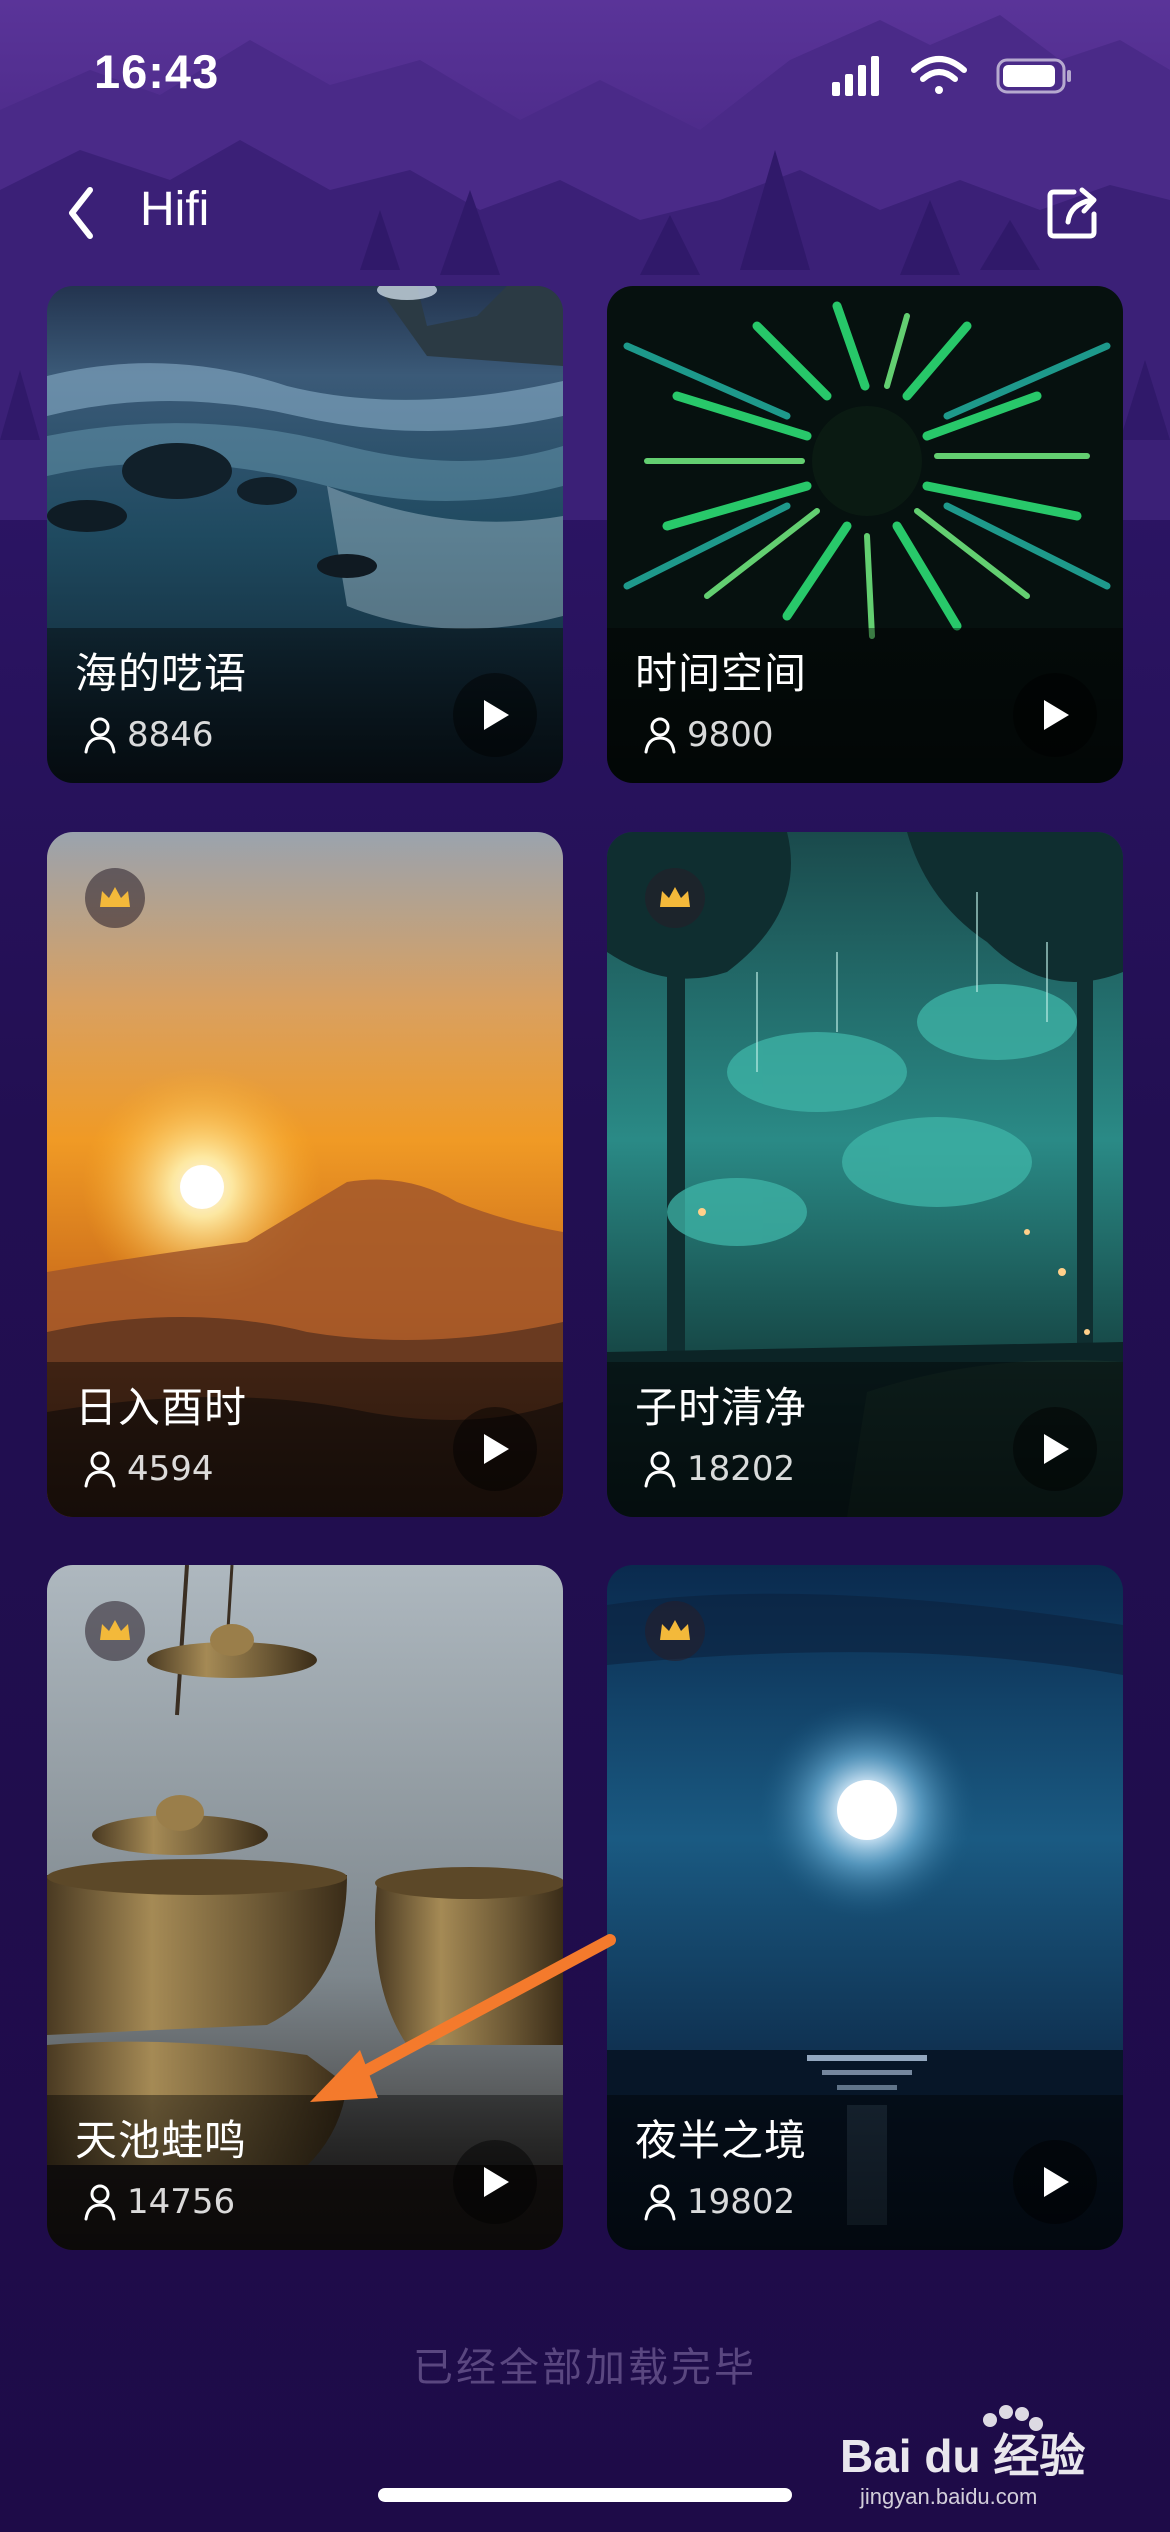 Image resolution: width=1170 pixels, height=2532 pixels. I want to click on soundscape-card: 夜半之境 19802, so click(865, 1907).